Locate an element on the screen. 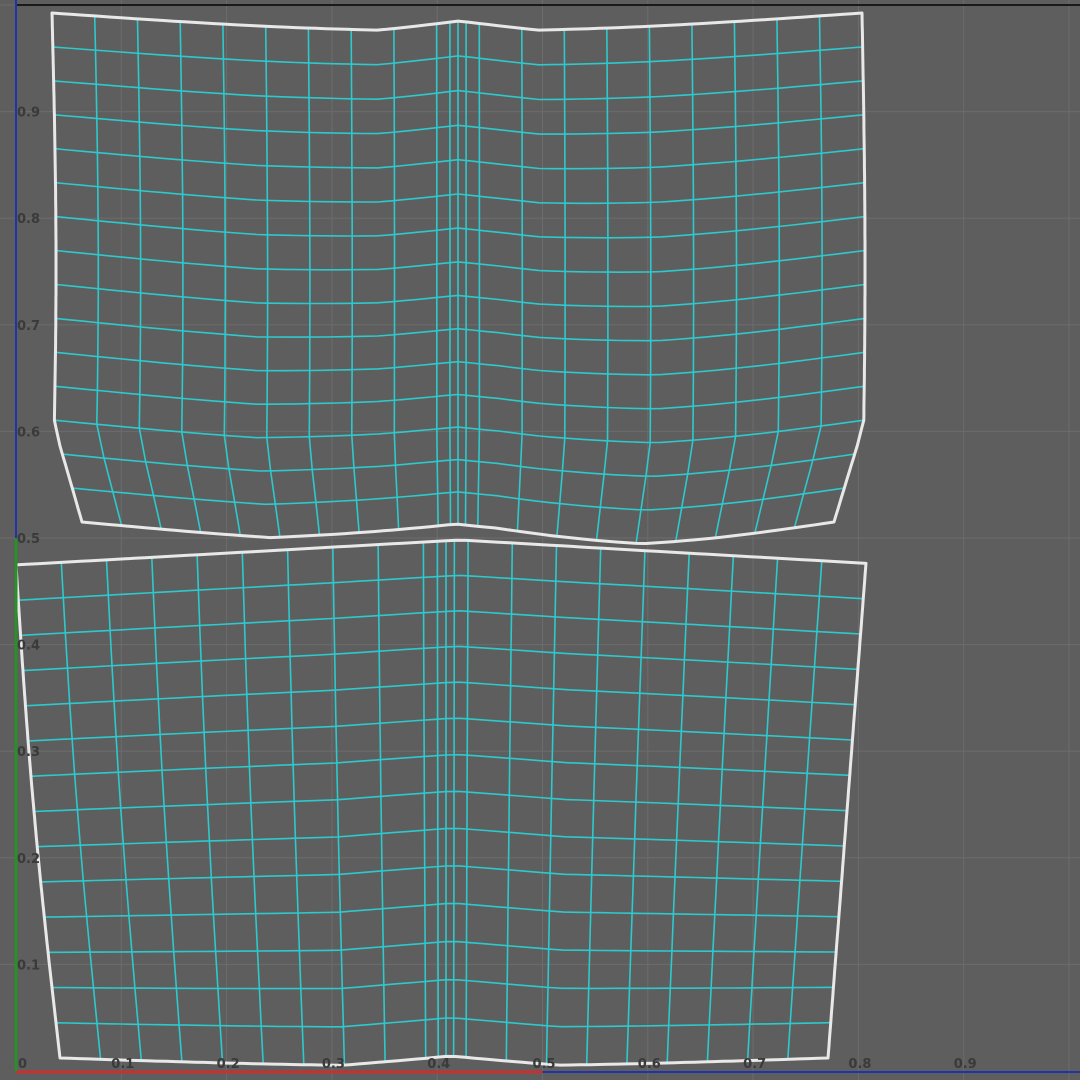 The width and height of the screenshot is (1080, 1080). u-tick-label: 0.7 is located at coordinates (754, 1064).